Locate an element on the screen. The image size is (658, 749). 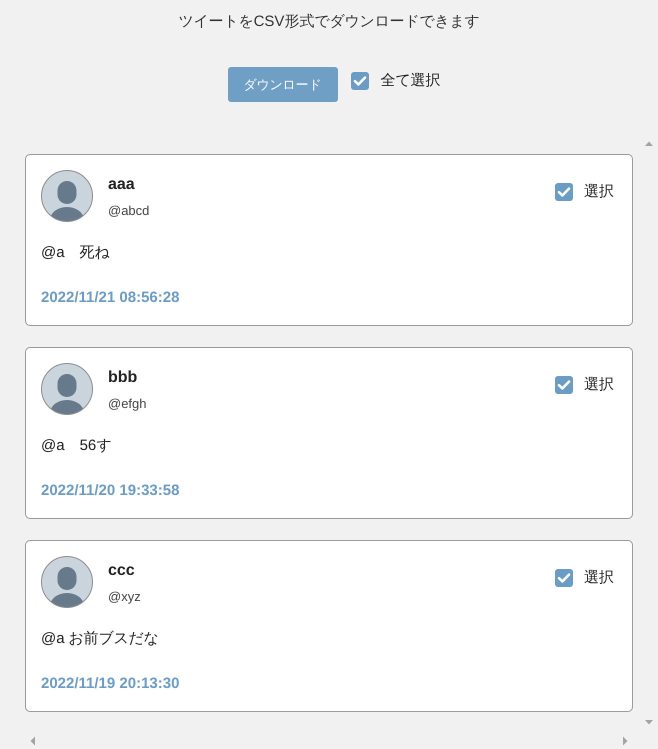
user-name: ccc is located at coordinates (122, 571).